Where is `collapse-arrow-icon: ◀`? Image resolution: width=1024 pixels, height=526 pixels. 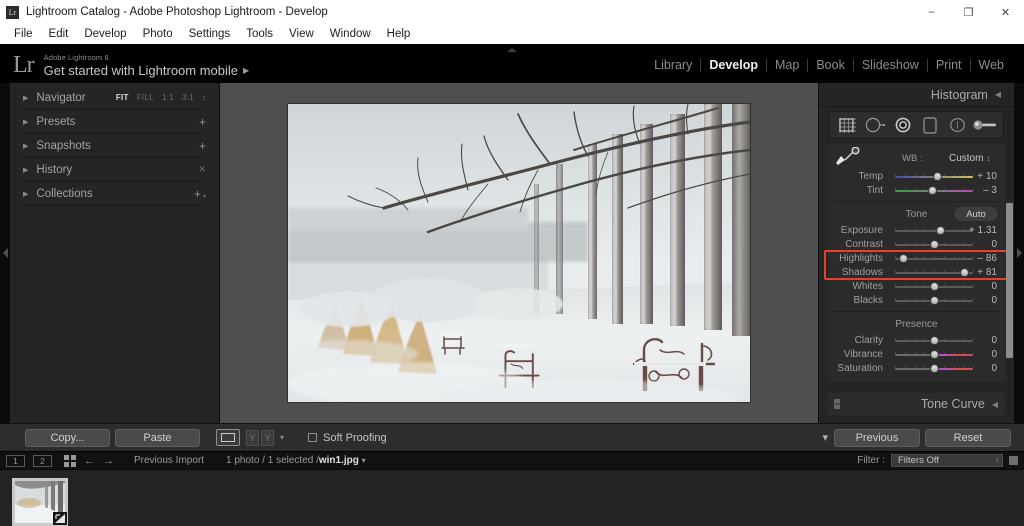 collapse-arrow-icon: ◀ is located at coordinates (998, 94).